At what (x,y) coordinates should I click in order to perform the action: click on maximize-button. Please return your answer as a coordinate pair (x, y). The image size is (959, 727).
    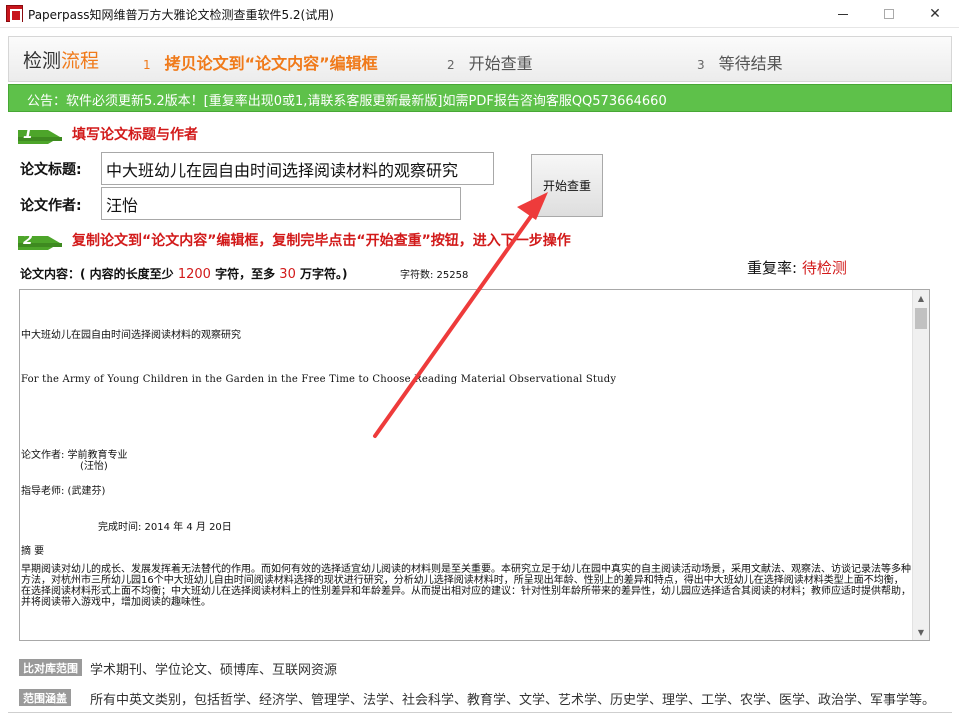
    Looking at the image, I should click on (889, 14).